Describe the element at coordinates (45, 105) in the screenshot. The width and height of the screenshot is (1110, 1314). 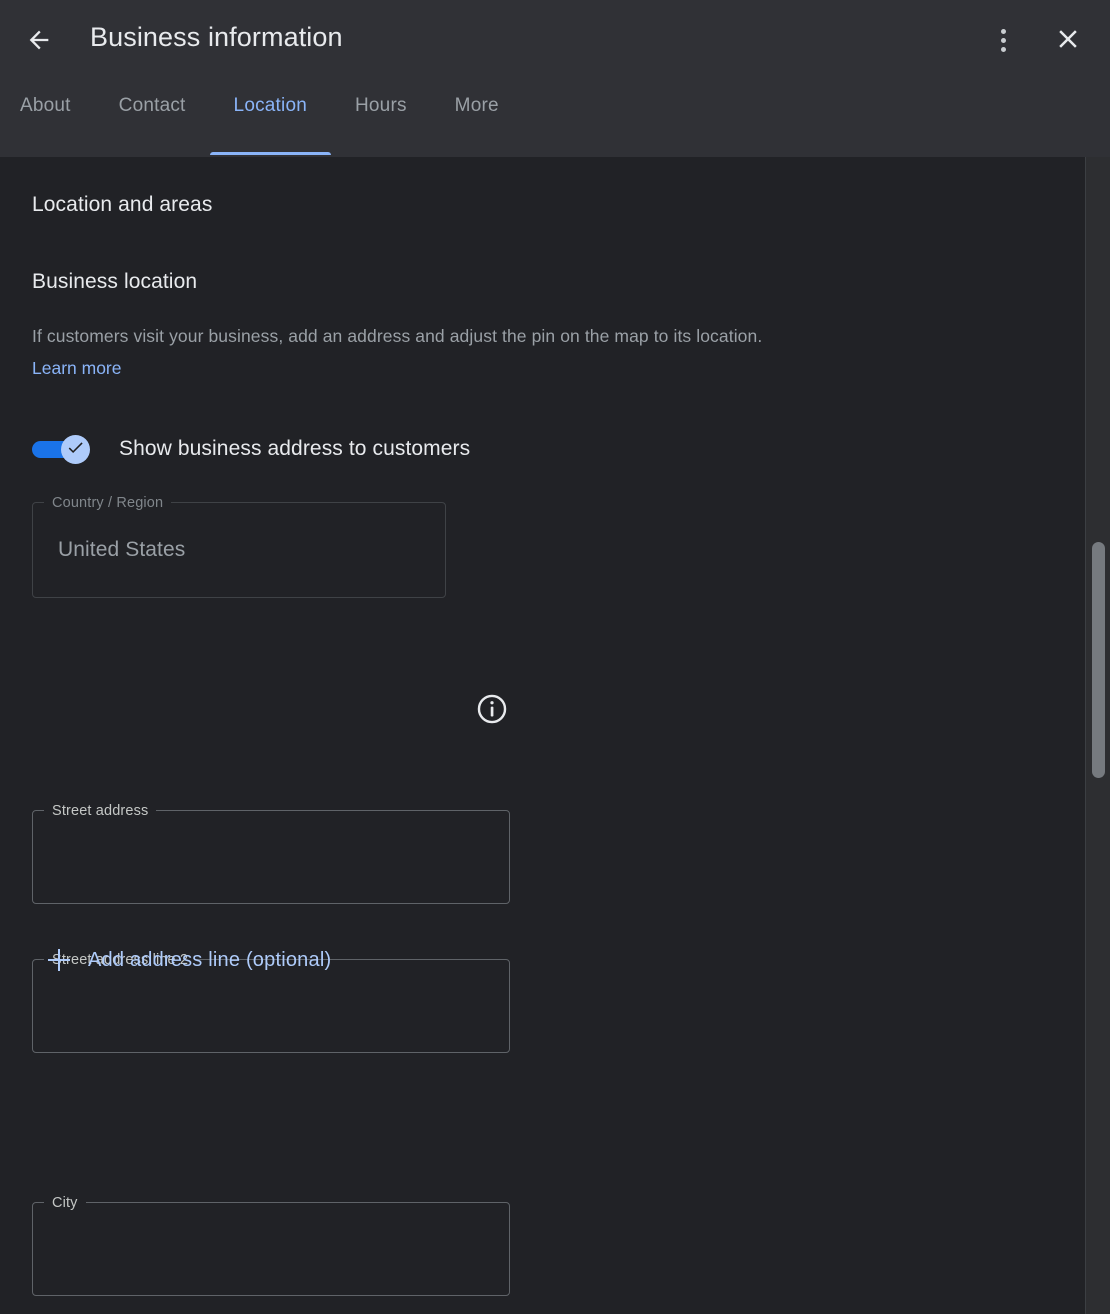
I see `tab-label: About` at that location.